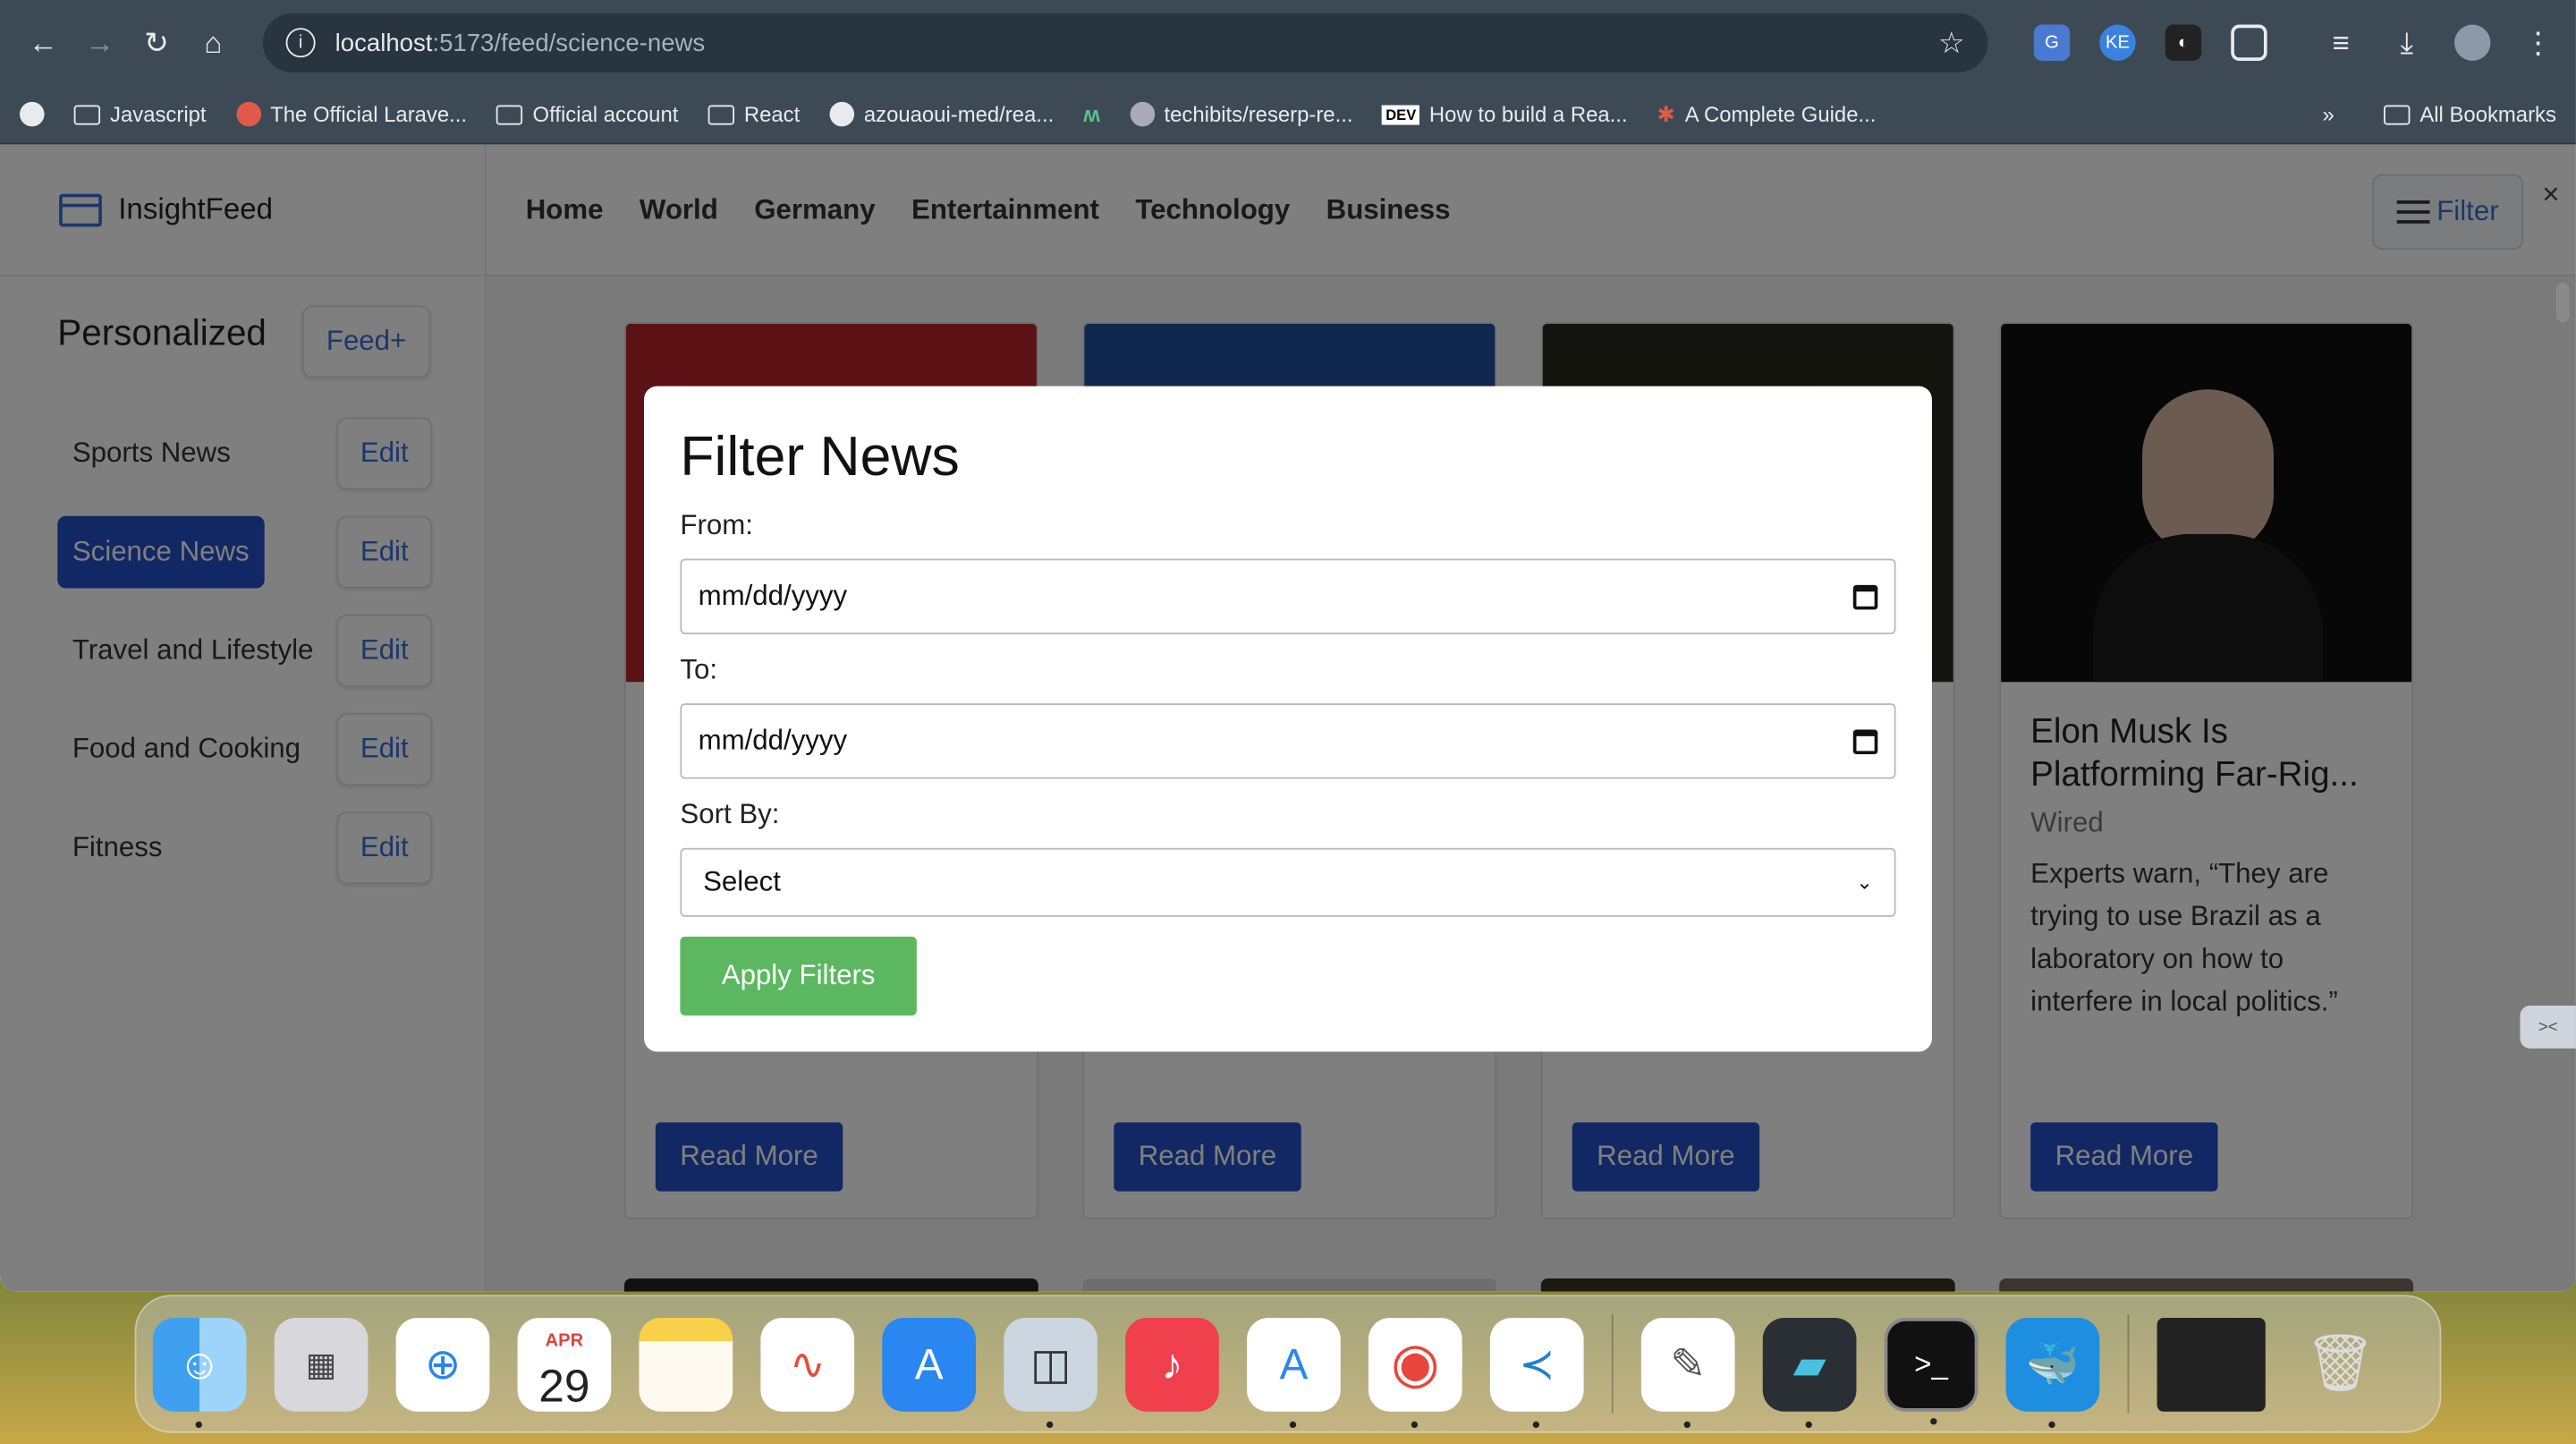  What do you see at coordinates (199, 1372) in the screenshot?
I see `finder-icon: ☺` at bounding box center [199, 1372].